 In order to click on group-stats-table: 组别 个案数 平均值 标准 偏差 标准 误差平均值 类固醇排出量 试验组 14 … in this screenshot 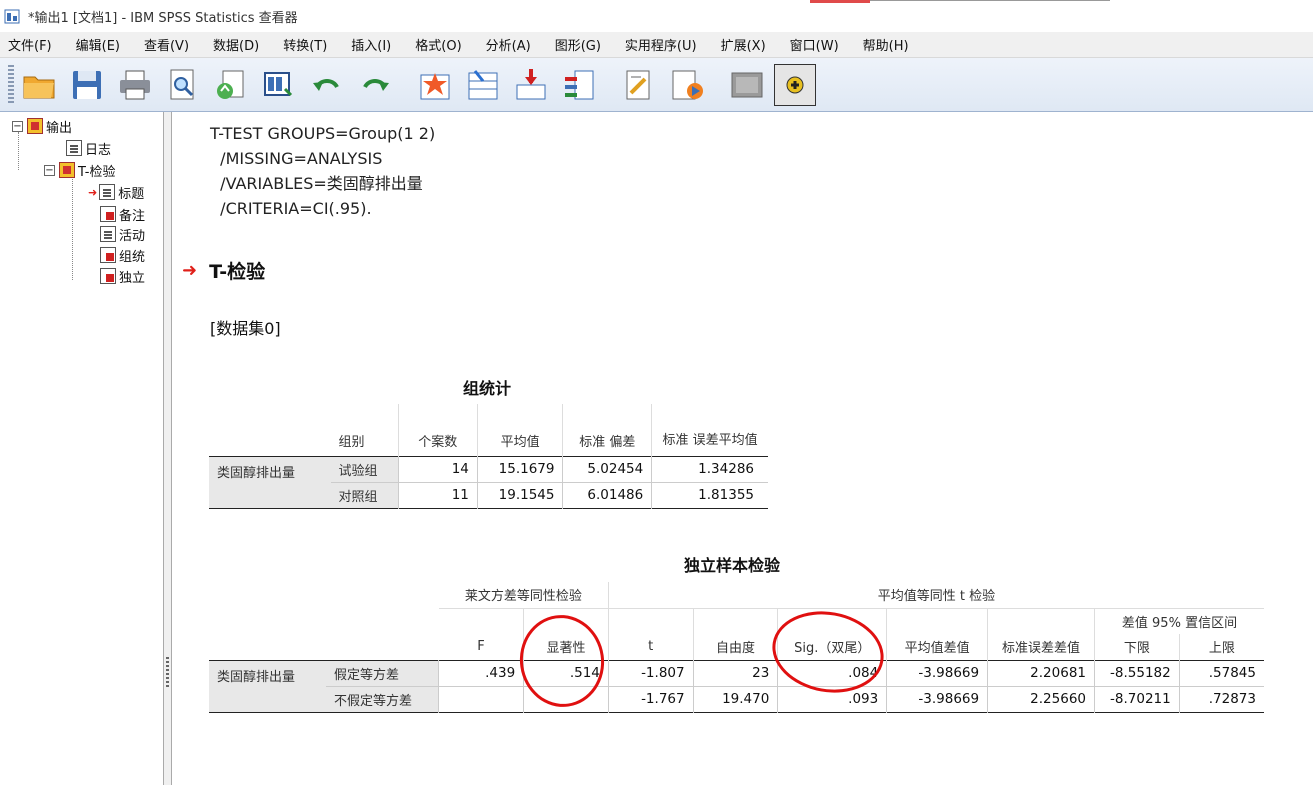, I will do `click(488, 456)`.